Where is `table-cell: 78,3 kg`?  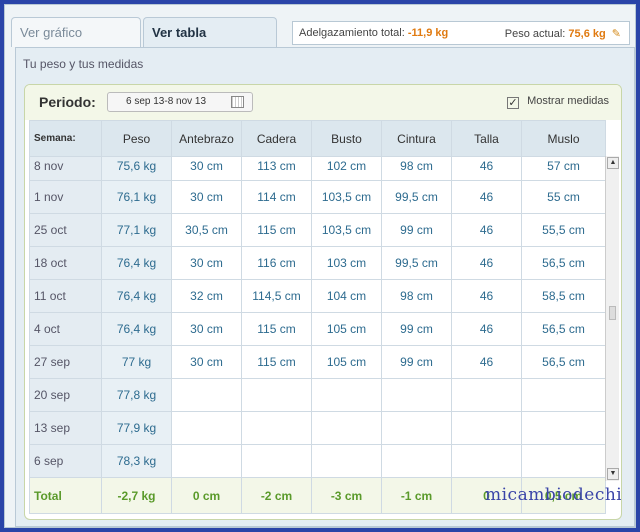 table-cell: 78,3 kg is located at coordinates (136, 461).